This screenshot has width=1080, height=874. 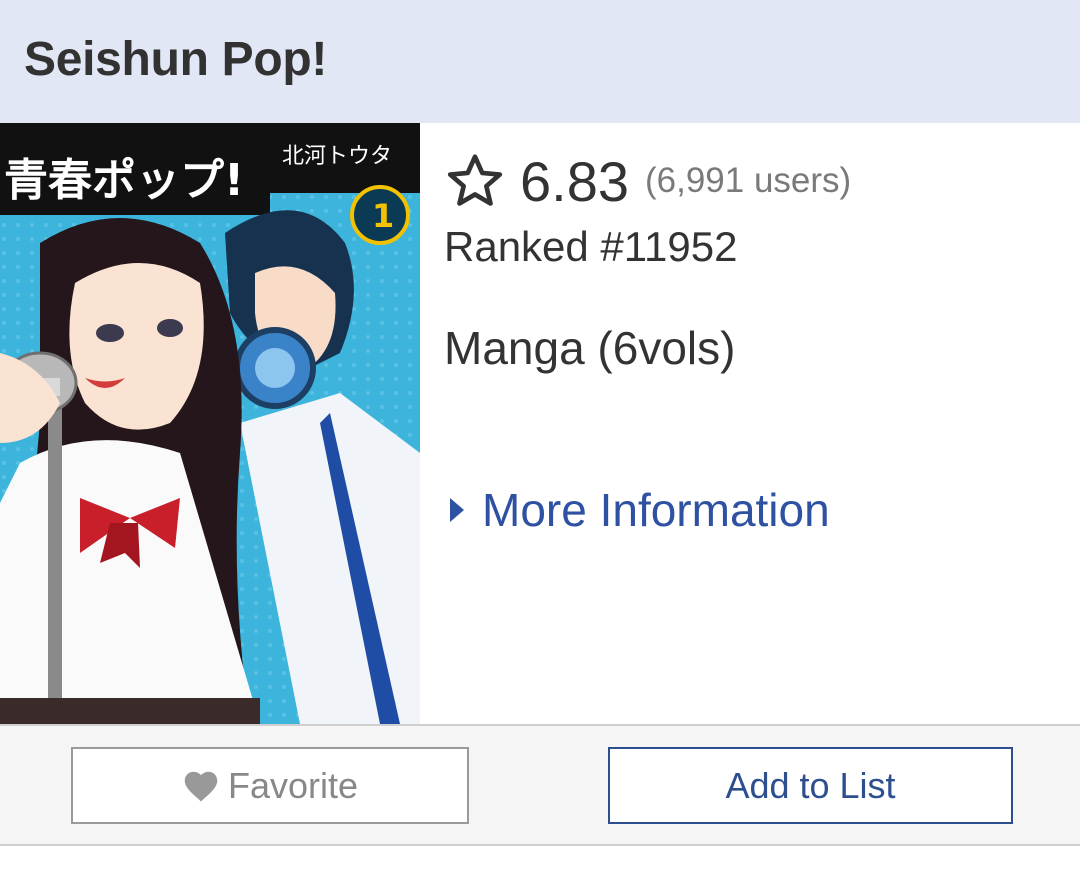 I want to click on add-to-list-label: Add to List, so click(x=810, y=785).